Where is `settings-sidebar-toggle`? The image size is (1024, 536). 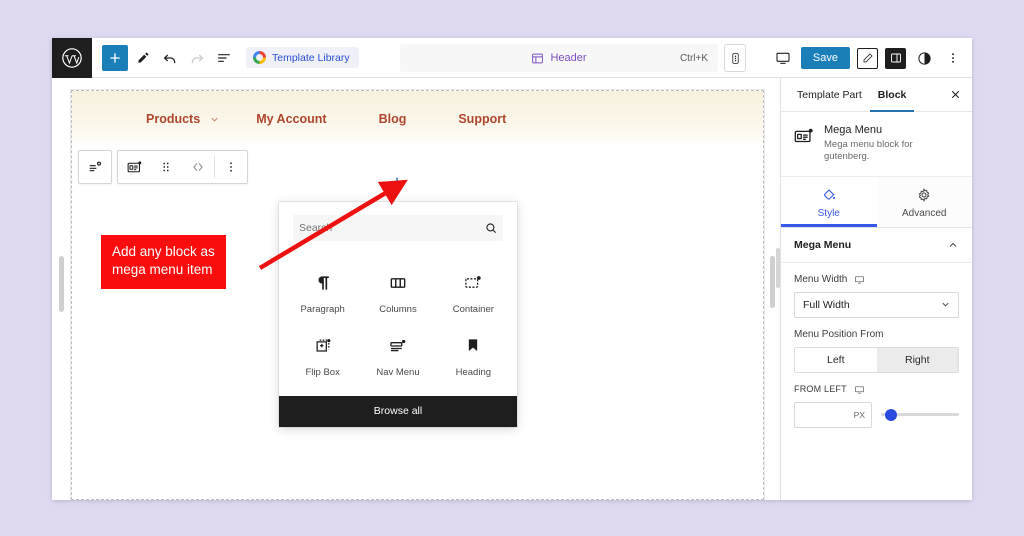
settings-sidebar-toggle is located at coordinates (895, 58).